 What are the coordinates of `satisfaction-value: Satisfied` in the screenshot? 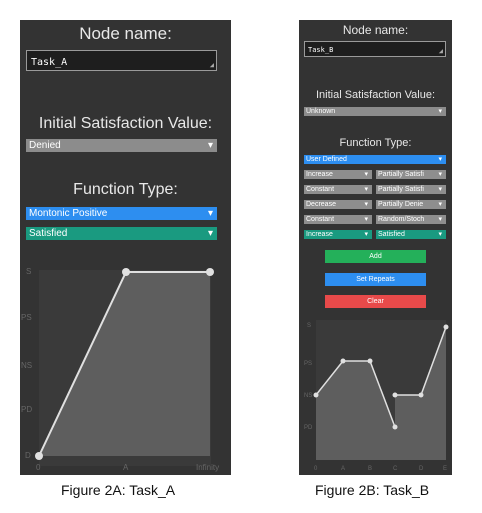 It's located at (48, 233).